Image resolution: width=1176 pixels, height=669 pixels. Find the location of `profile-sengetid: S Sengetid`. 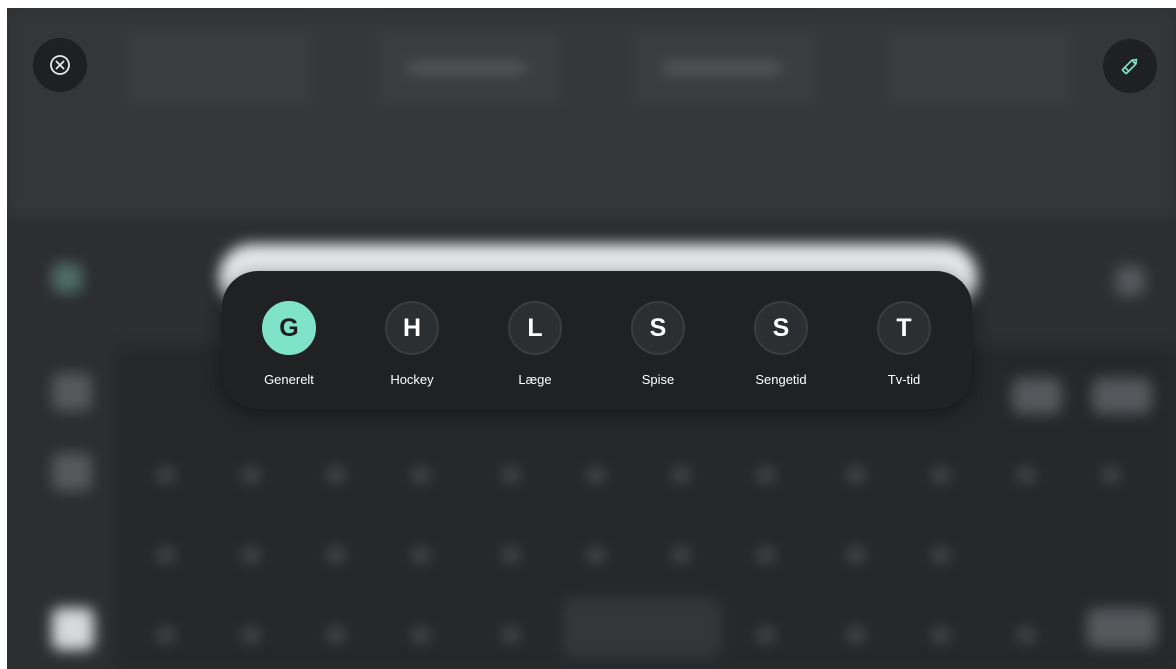

profile-sengetid: S Sengetid is located at coordinates (781, 344).